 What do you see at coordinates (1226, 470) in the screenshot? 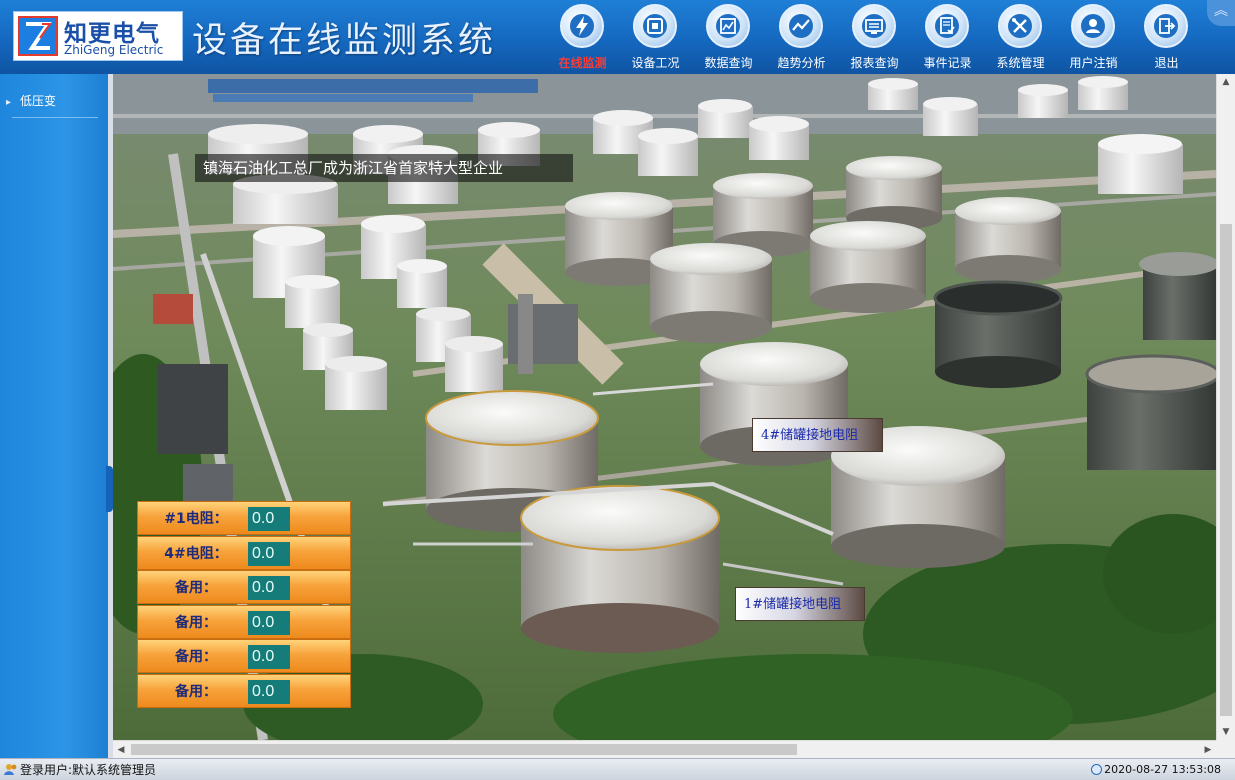
I see `vertical-scroll-thumb` at bounding box center [1226, 470].